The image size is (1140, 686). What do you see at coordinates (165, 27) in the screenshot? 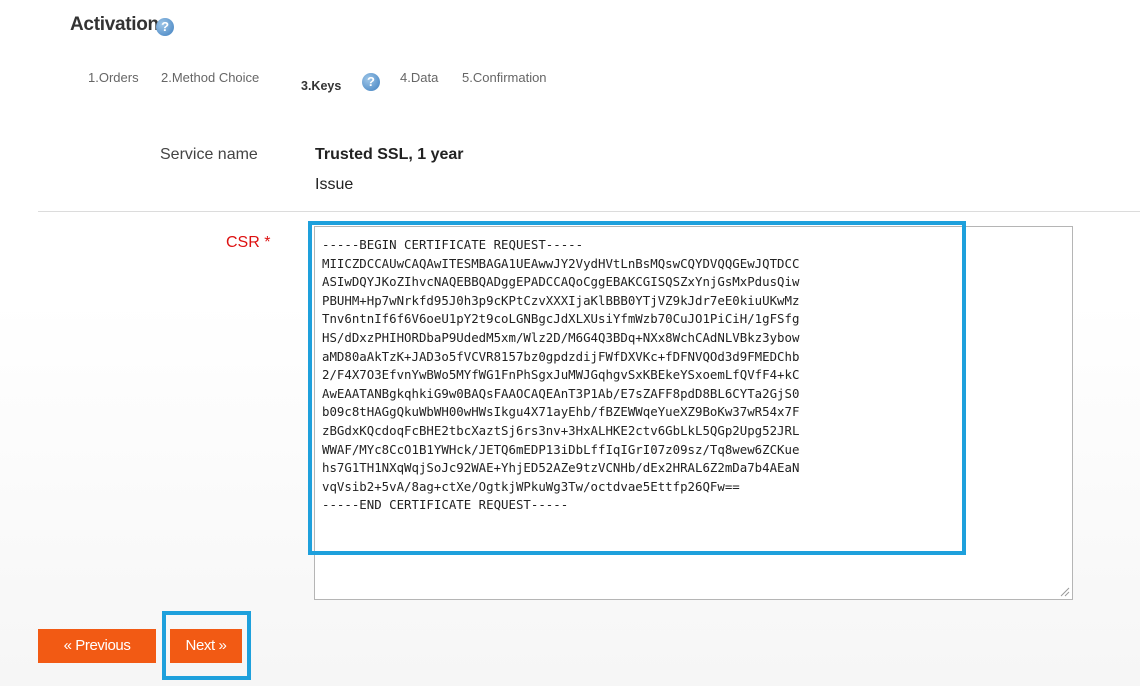
I see `help-icon: ?` at bounding box center [165, 27].